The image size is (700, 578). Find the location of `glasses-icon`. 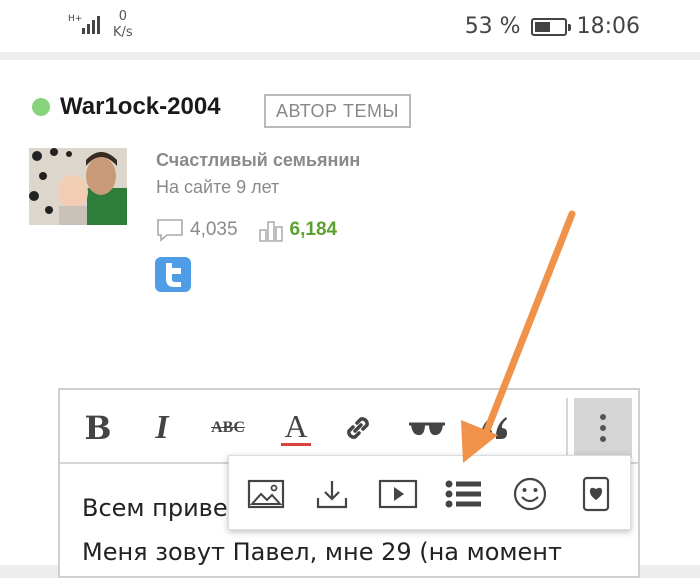

glasses-icon is located at coordinates (427, 429).